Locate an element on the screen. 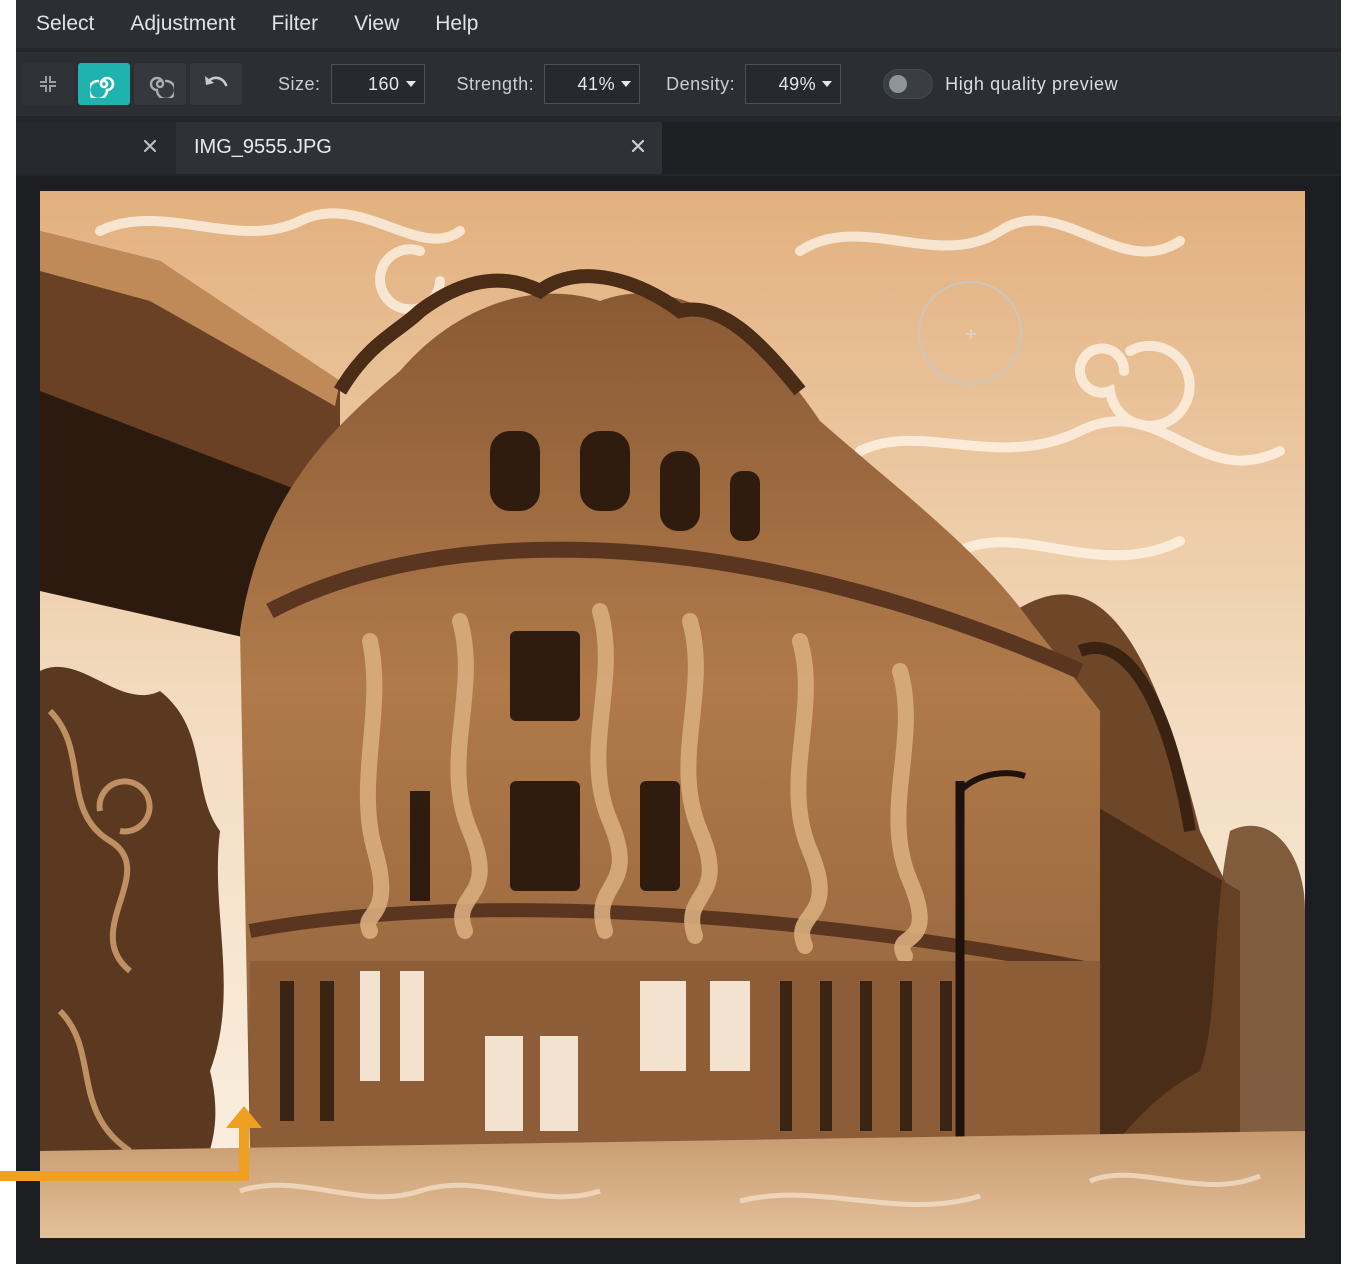 This screenshot has width=1349, height=1264. density-label: Density: is located at coordinates (701, 83).